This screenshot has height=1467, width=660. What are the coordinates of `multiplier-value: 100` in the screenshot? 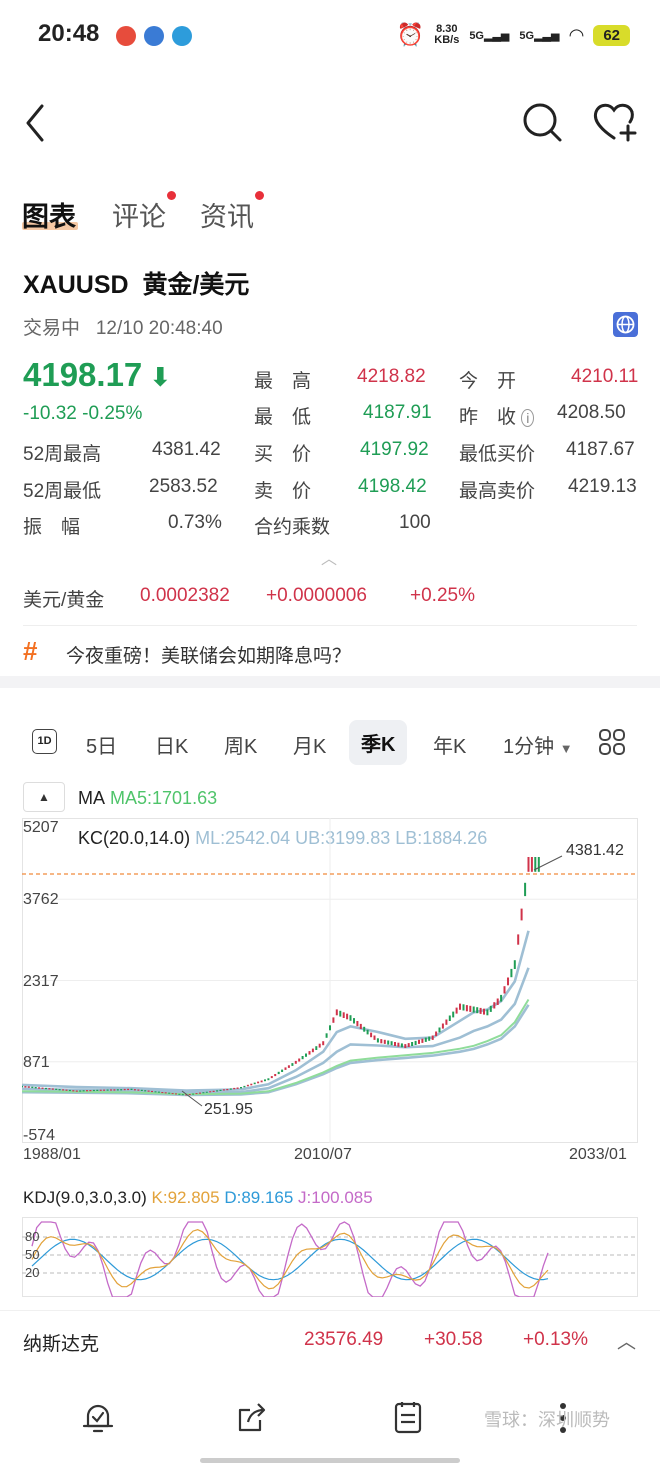 It's located at (415, 522).